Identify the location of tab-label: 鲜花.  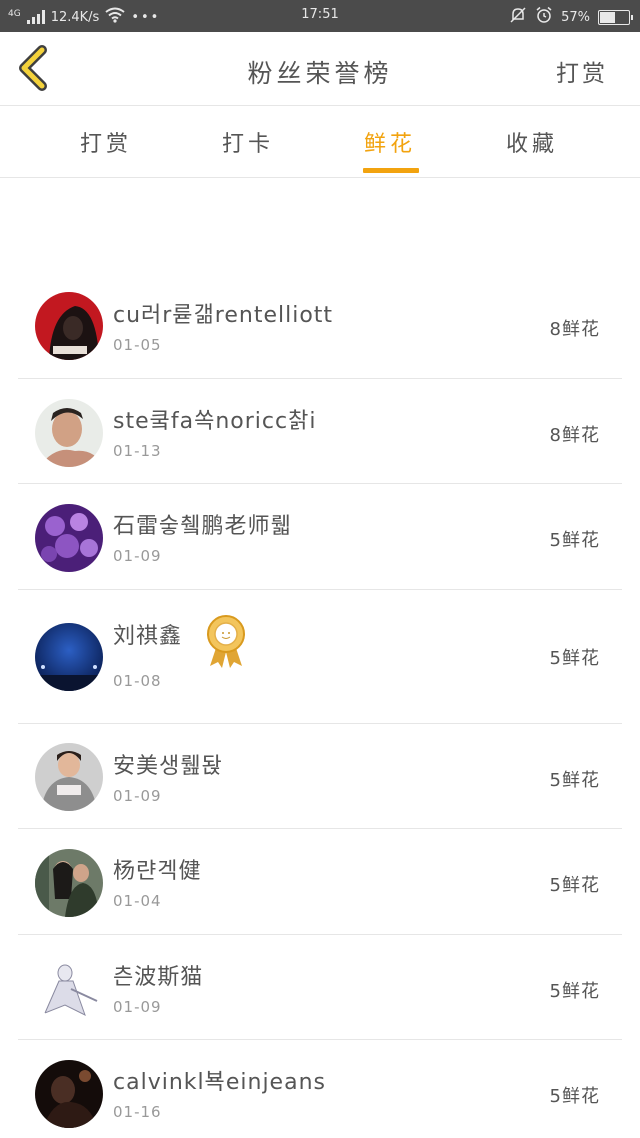
(389, 144).